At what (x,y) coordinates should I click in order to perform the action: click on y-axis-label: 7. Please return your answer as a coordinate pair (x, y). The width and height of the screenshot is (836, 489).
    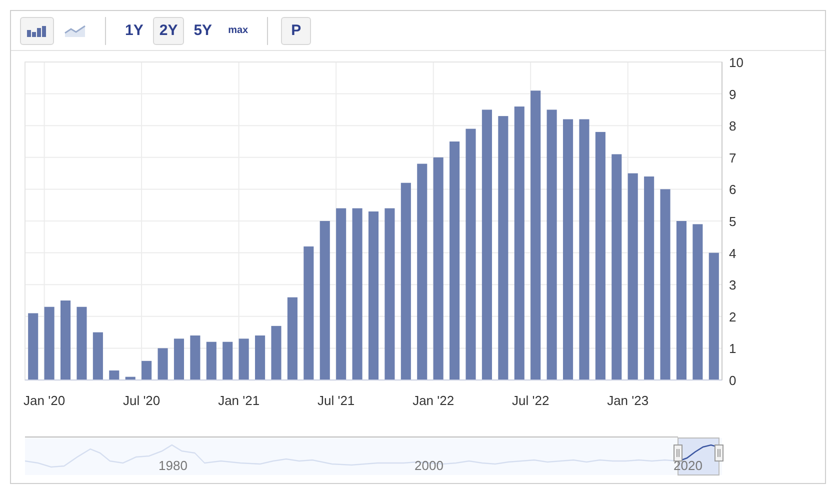
    Looking at the image, I should click on (732, 158).